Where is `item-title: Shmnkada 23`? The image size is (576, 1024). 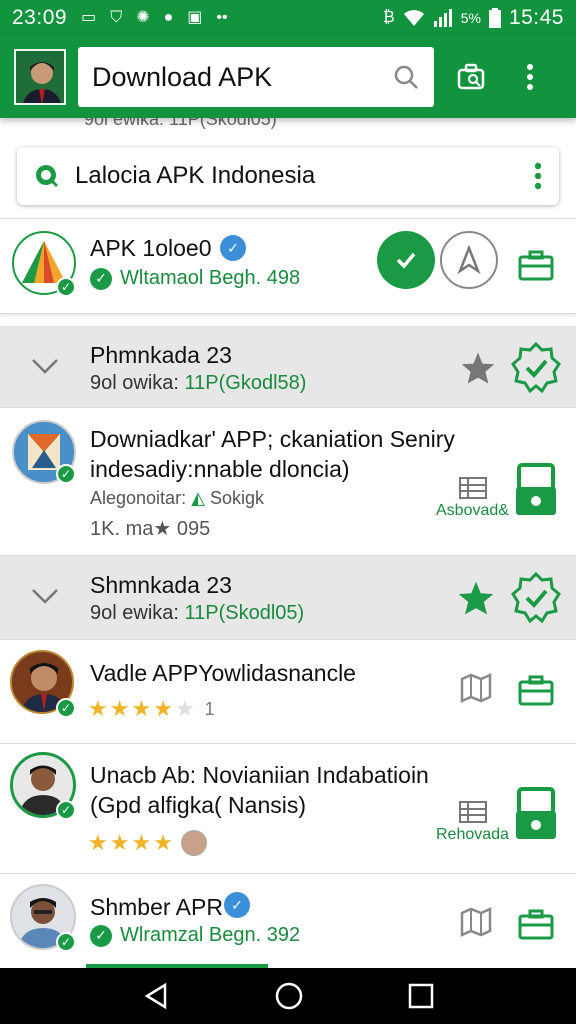
item-title: Shmnkada 23 is located at coordinates (161, 585).